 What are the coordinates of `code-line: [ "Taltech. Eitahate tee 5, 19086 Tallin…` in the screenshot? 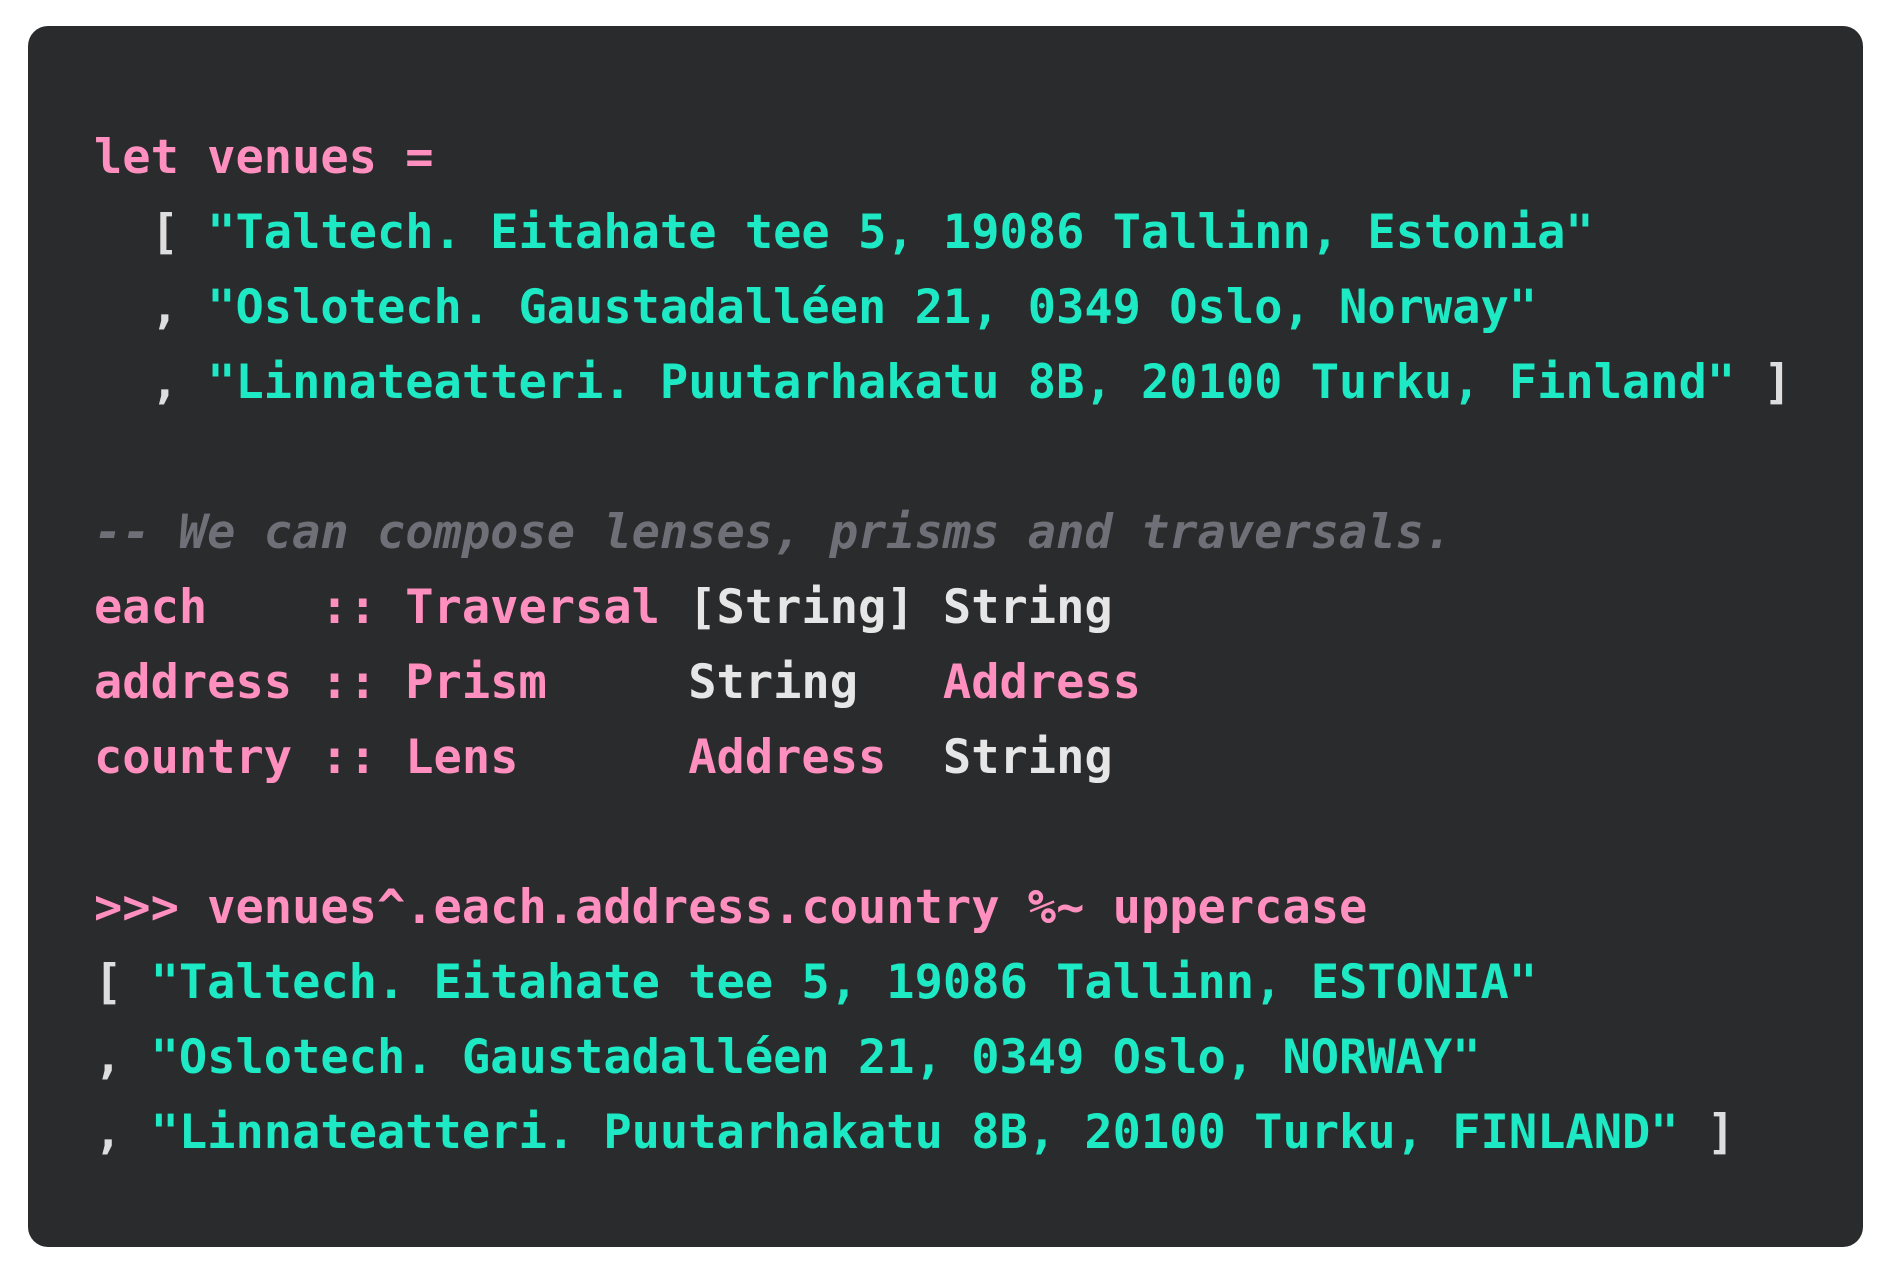 It's located at (943, 232).